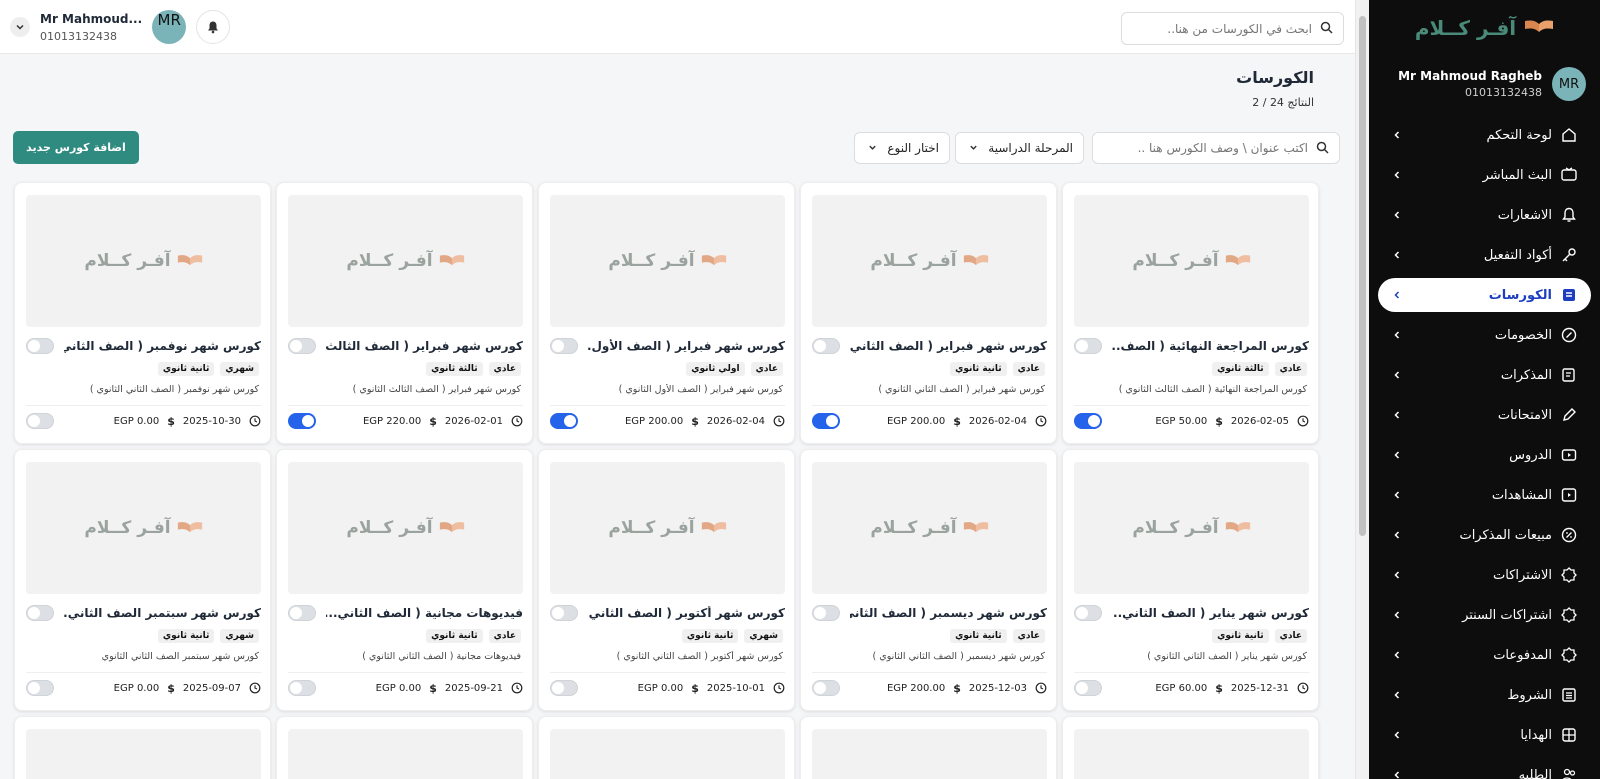  Describe the element at coordinates (186, 636) in the screenshot. I see `course-grade-tag: ثانية ثانوي` at that location.